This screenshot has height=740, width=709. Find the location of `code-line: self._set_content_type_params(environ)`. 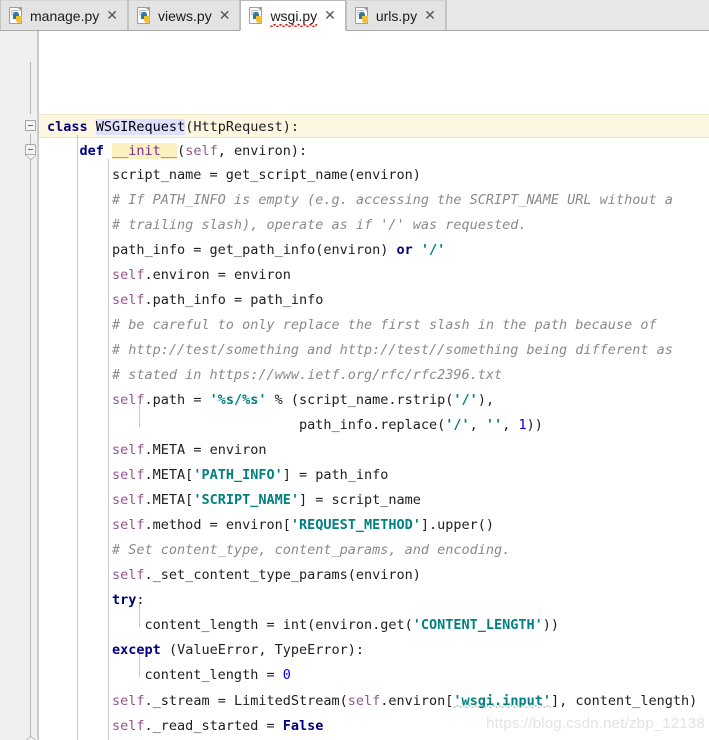

code-line: self._set_content_type_params(environ) is located at coordinates (266, 575).